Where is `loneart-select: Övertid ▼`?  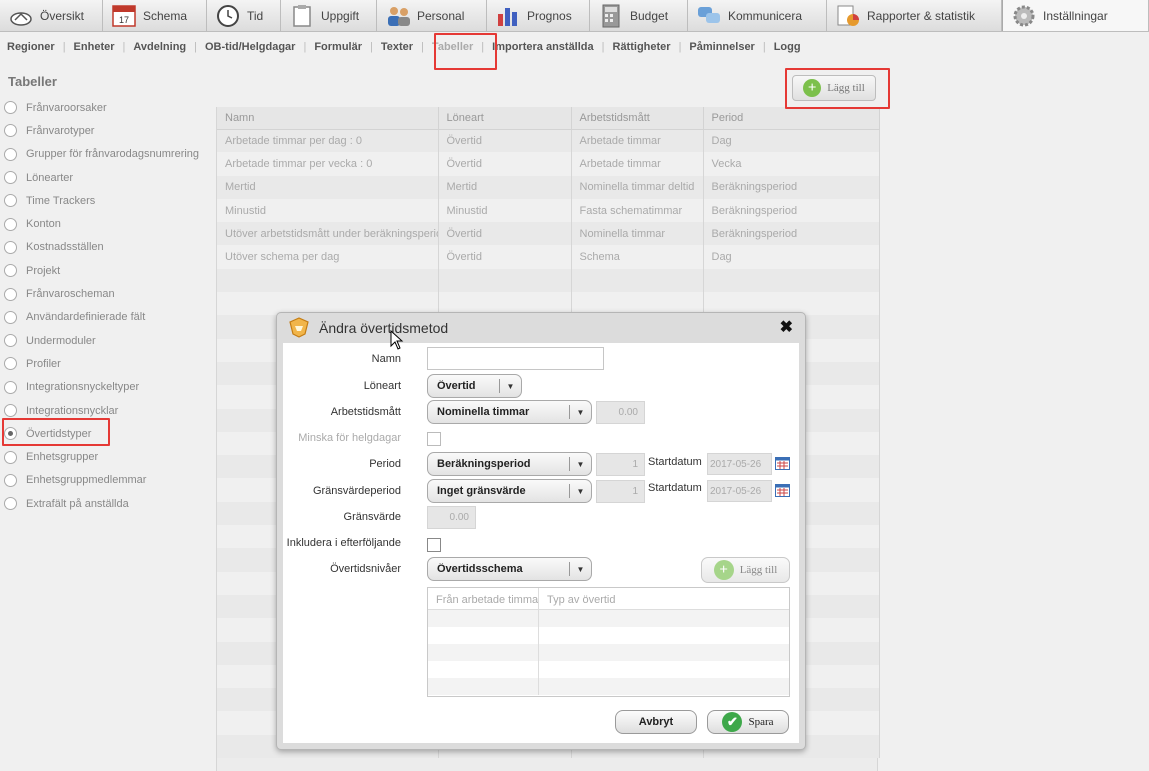
loneart-select: Övertid ▼ is located at coordinates (474, 386).